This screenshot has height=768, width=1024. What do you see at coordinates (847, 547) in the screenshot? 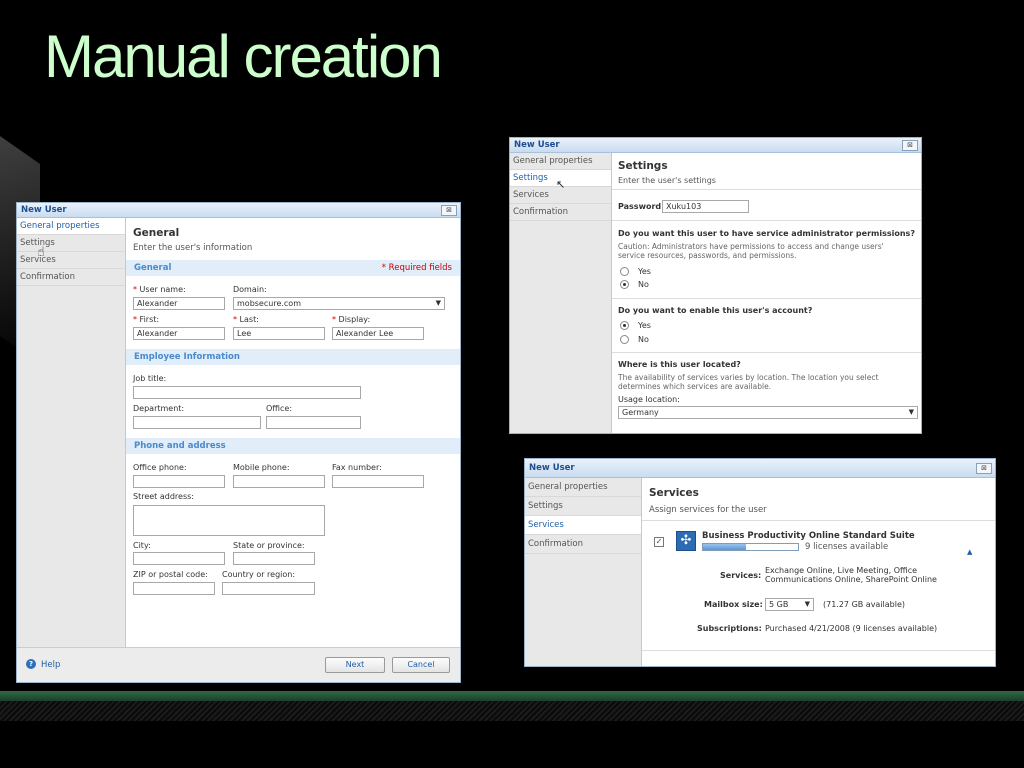
I see `licenses-available: 9 licenses available` at bounding box center [847, 547].